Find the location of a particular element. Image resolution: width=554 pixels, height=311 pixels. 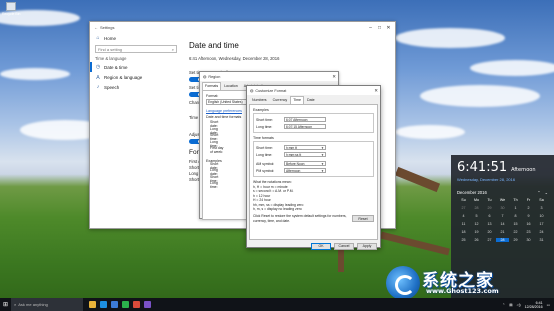

reset-button: Reset is located at coordinates (363, 218).